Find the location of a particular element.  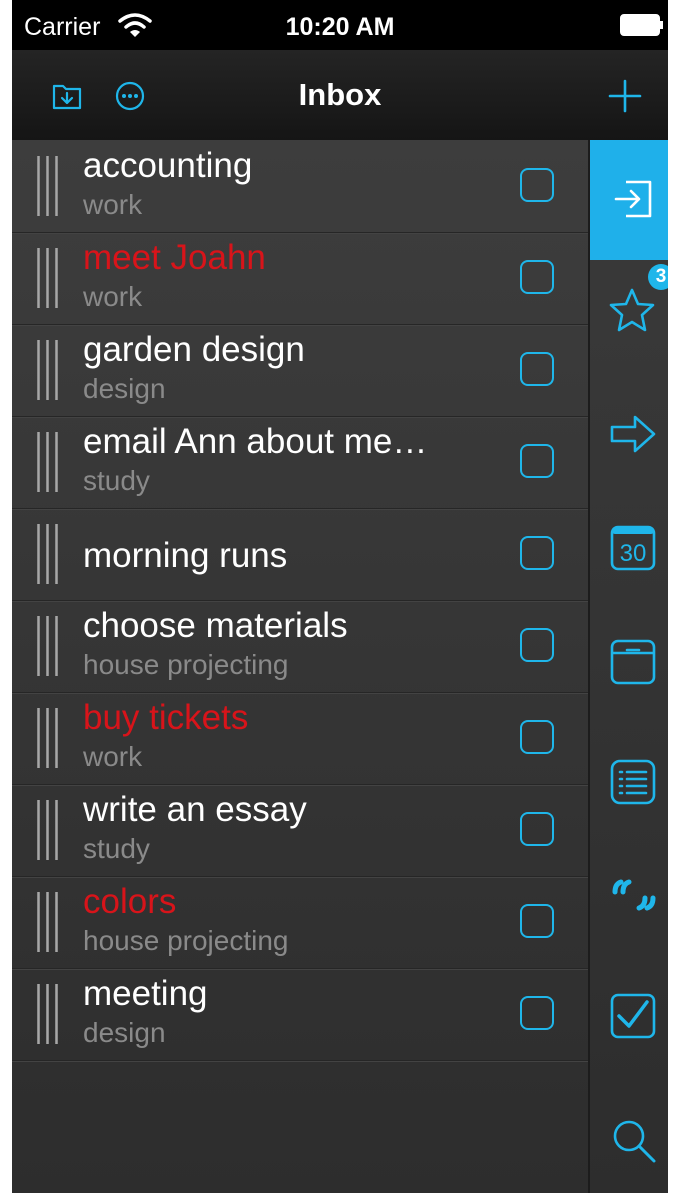

arrow-right-icon is located at coordinates (633, 434).